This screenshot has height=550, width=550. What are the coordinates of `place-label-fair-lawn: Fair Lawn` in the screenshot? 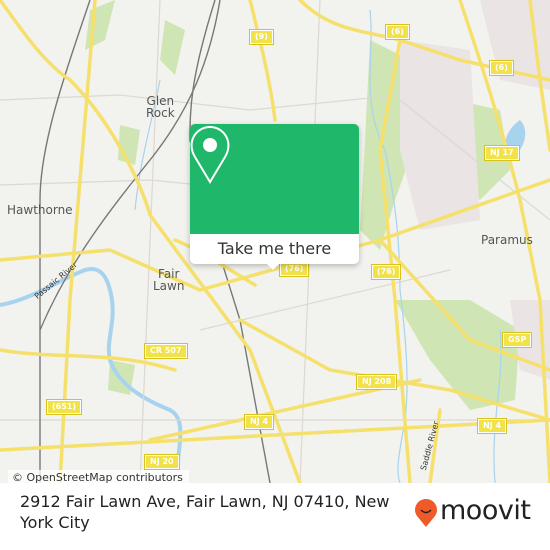 It's located at (169, 280).